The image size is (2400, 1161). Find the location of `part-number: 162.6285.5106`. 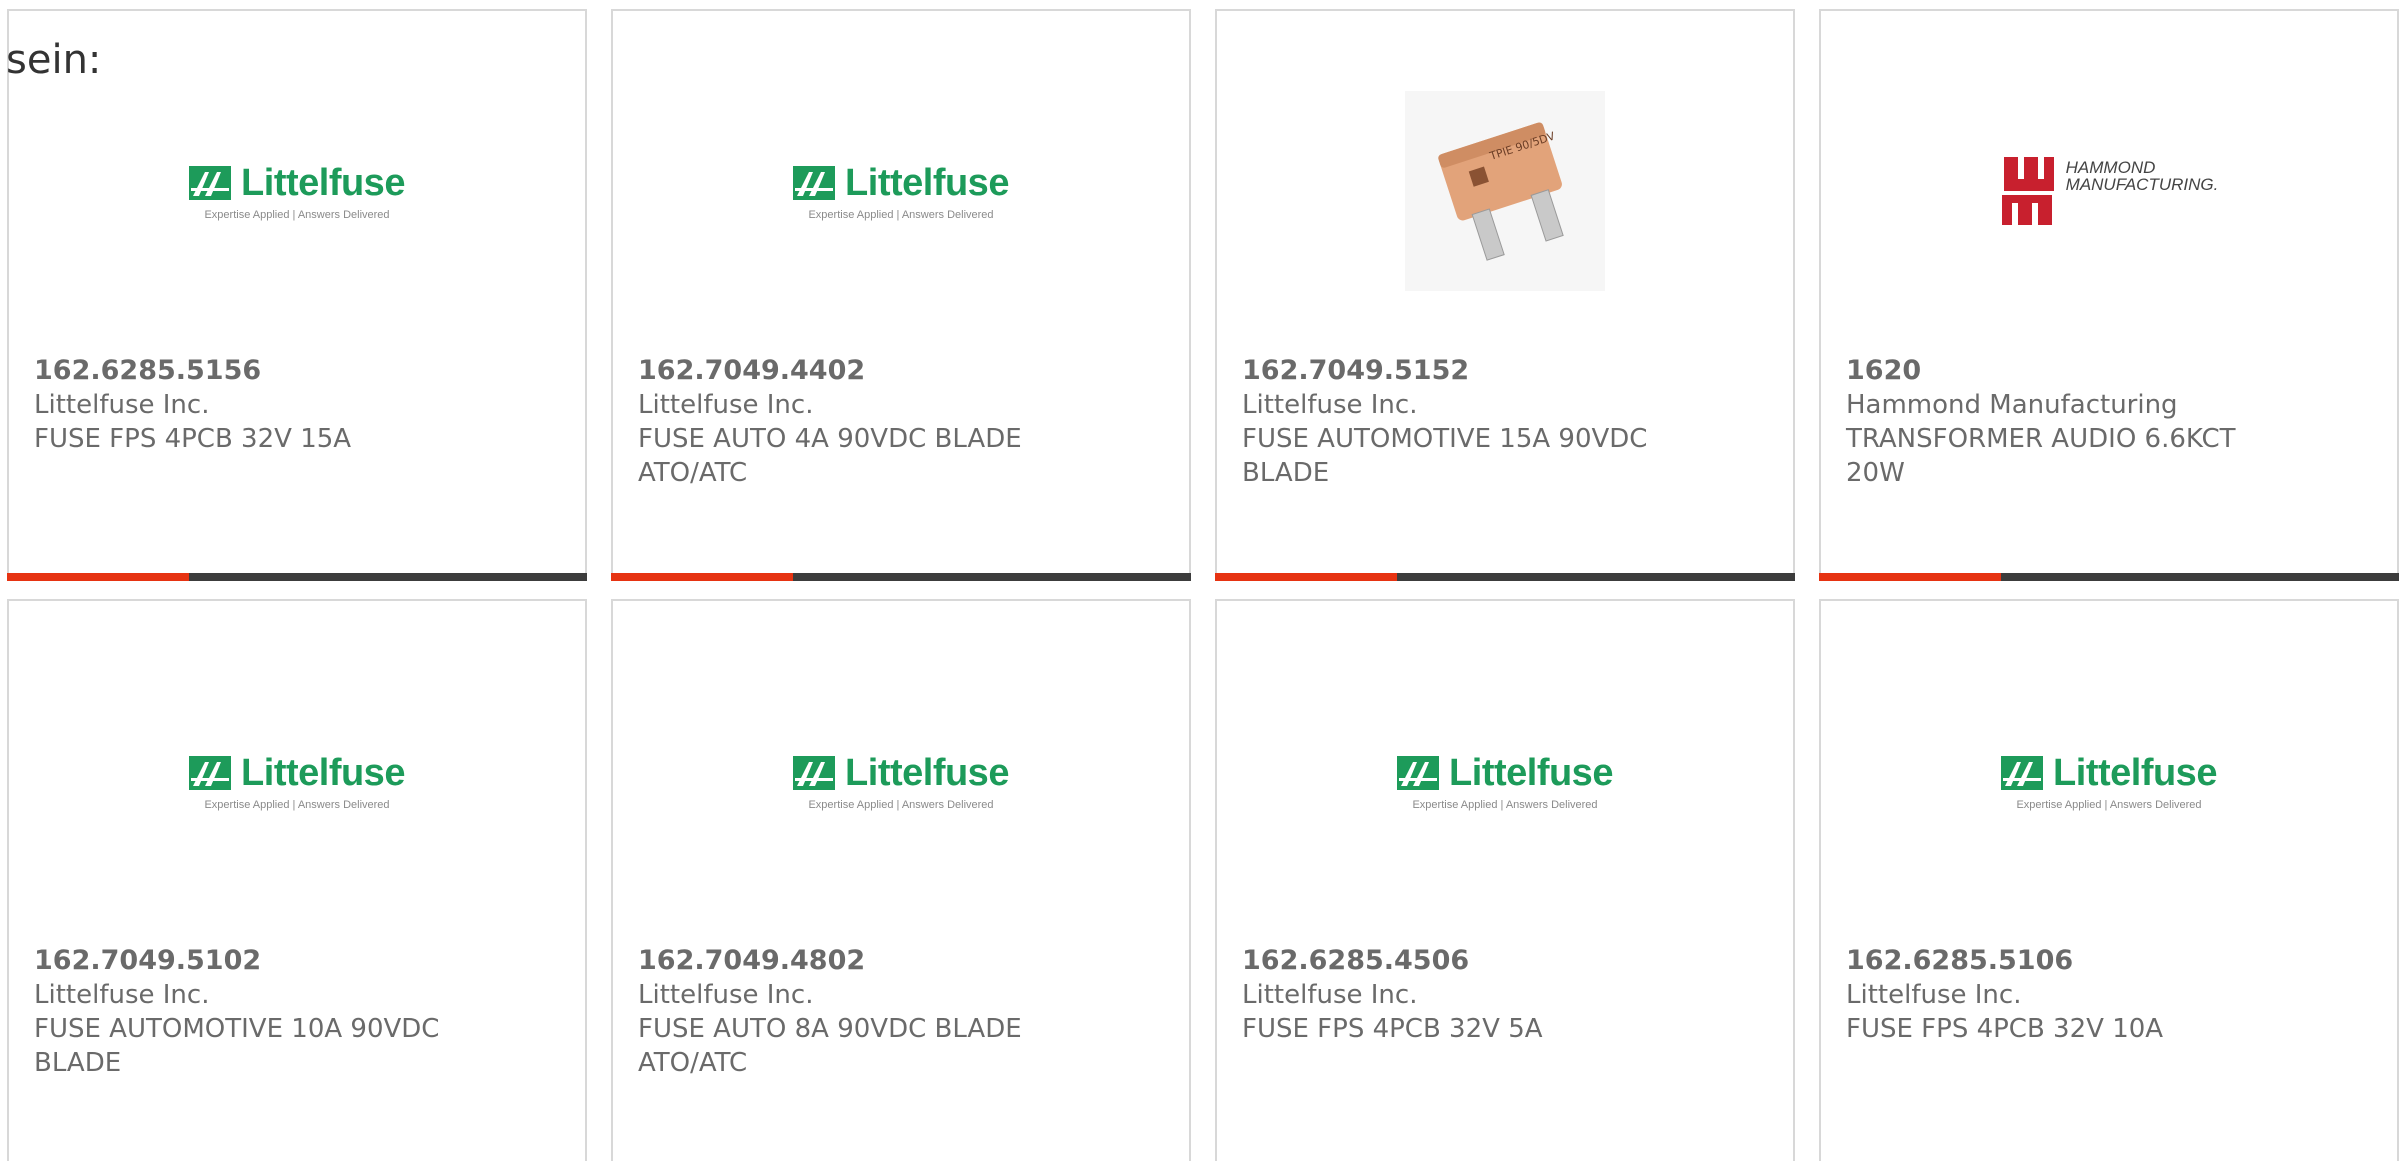

part-number: 162.6285.5106 is located at coordinates (2056, 961).